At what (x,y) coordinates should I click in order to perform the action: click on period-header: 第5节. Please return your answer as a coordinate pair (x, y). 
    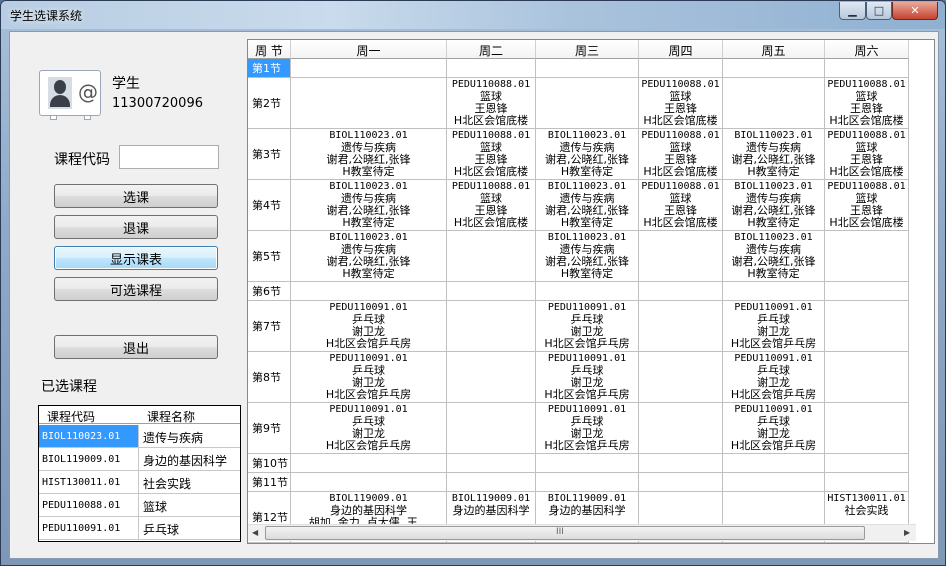
    Looking at the image, I should click on (269, 256).